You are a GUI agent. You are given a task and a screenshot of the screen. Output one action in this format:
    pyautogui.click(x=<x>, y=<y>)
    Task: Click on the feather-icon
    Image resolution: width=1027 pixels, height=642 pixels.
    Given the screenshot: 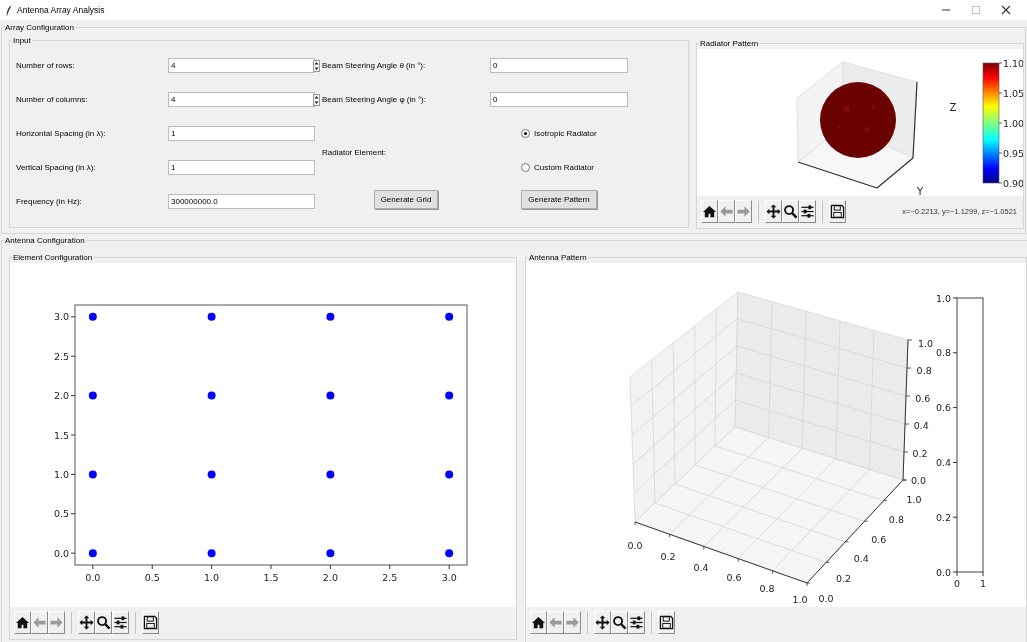 What is the action you would take?
    pyautogui.click(x=9, y=10)
    